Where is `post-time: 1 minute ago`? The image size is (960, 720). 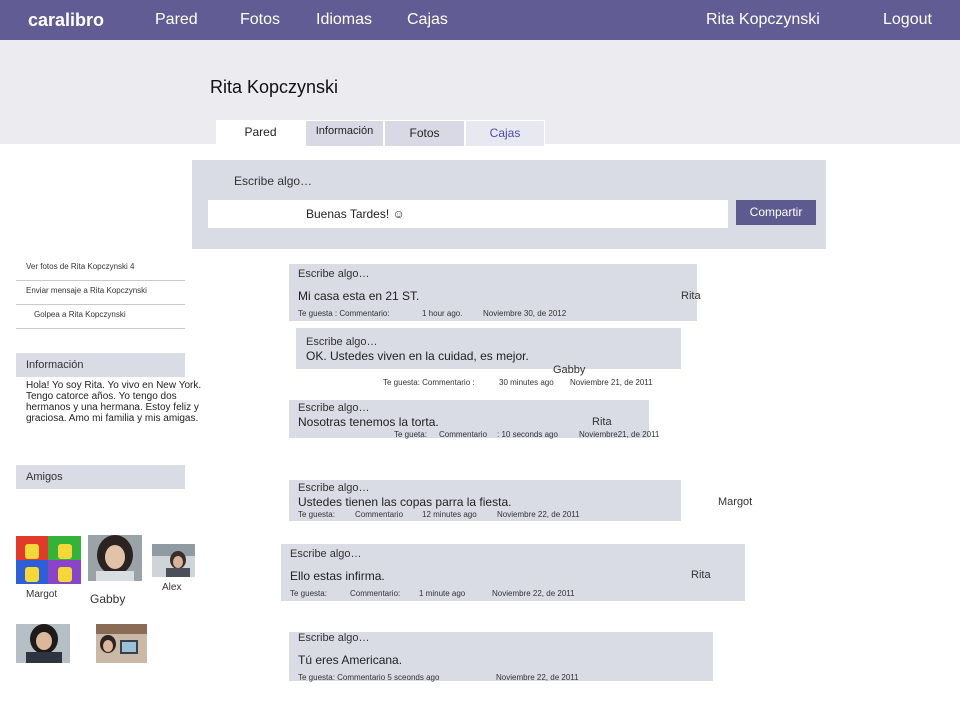 post-time: 1 minute ago is located at coordinates (442, 593).